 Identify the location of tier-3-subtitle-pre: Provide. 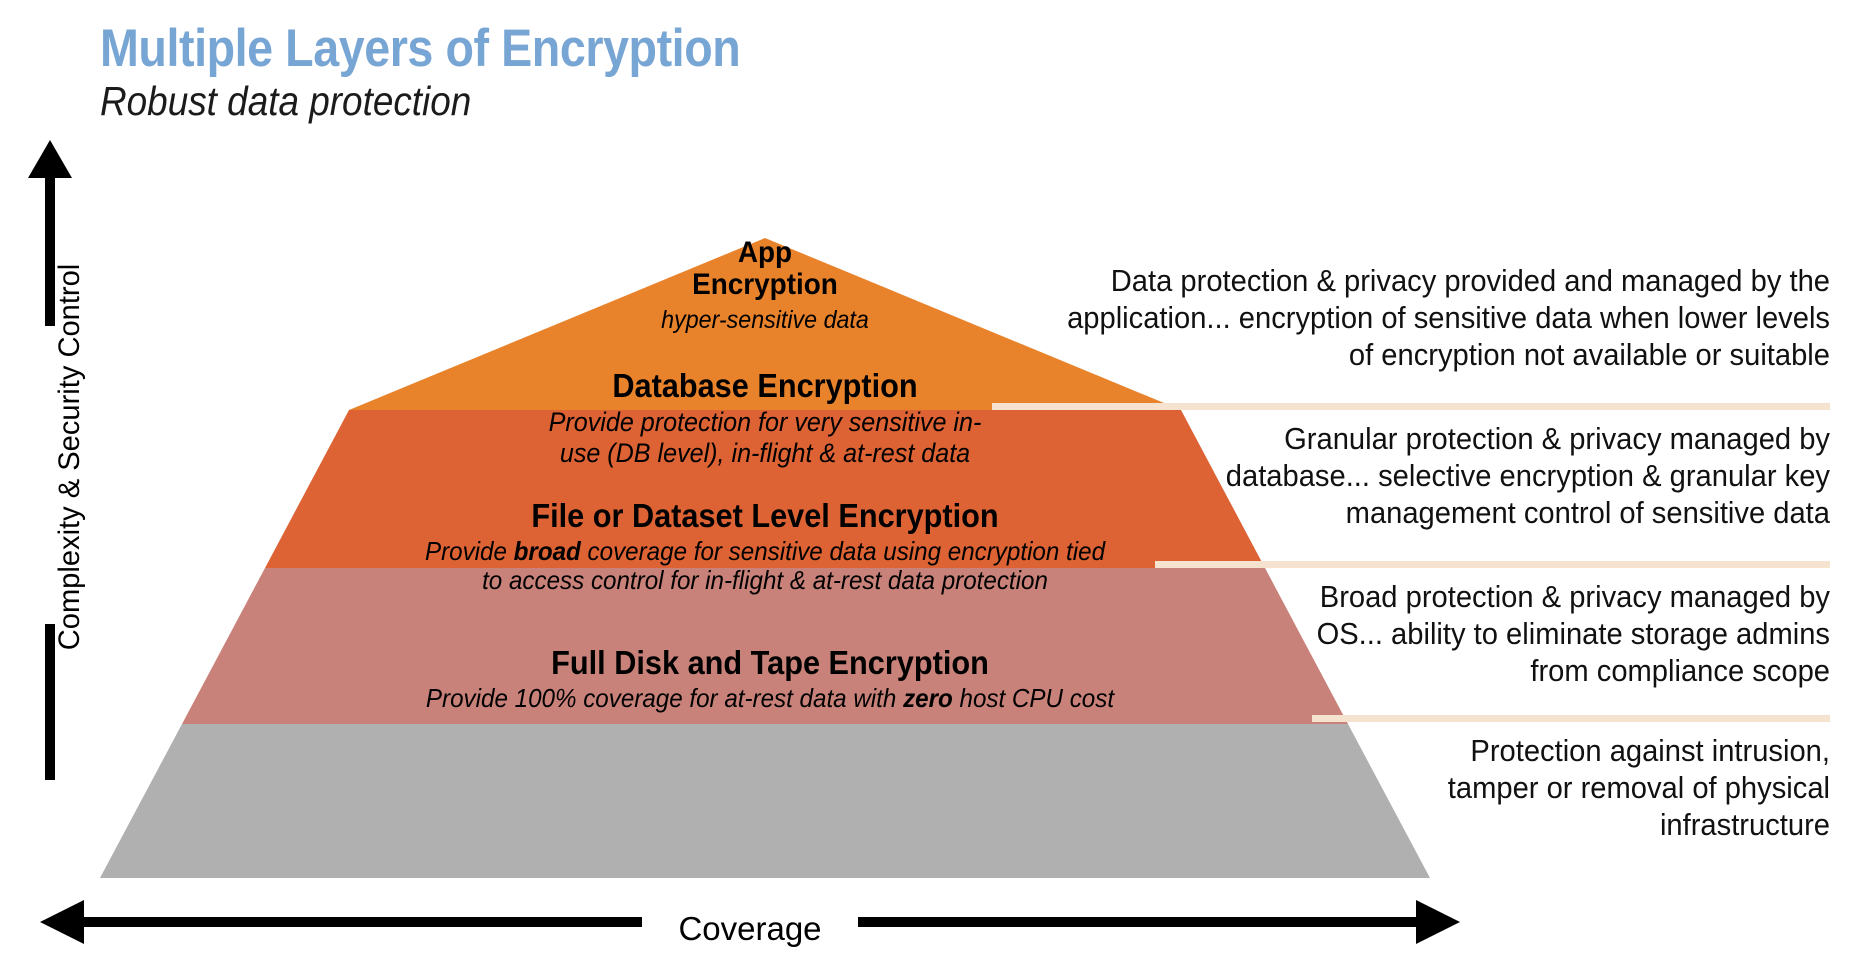
(469, 551).